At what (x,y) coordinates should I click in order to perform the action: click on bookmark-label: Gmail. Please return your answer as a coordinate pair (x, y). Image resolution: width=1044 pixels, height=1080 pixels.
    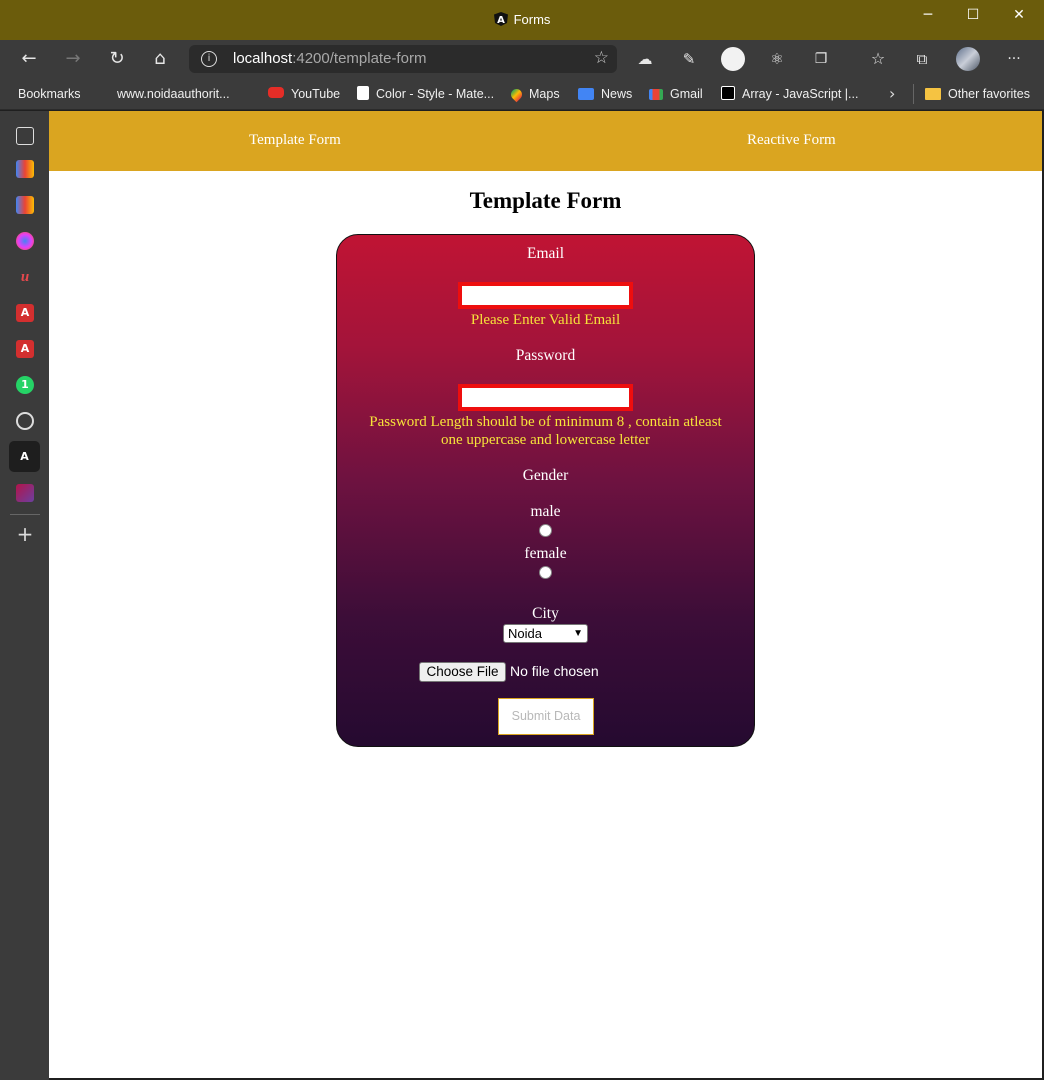
    Looking at the image, I should click on (686, 94).